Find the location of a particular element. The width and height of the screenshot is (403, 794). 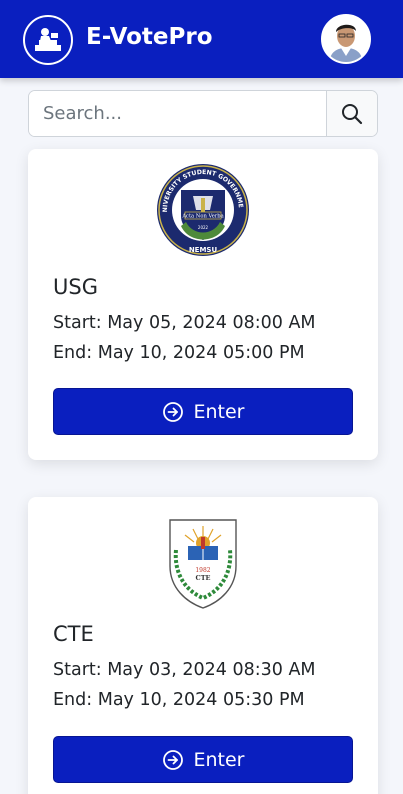

app-title: E-VotePro is located at coordinates (149, 37).